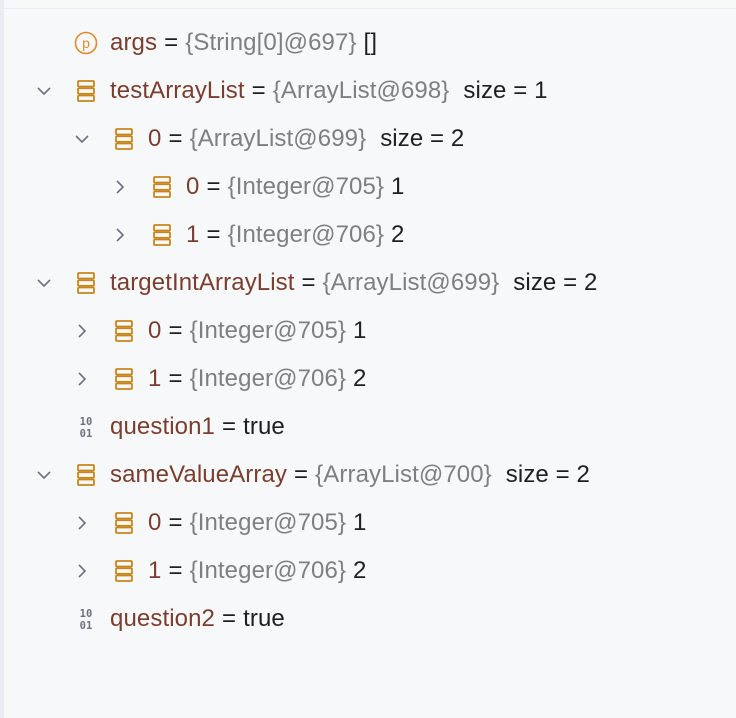  I want to click on variable-reference: {ArrayList@700}, so click(403, 474).